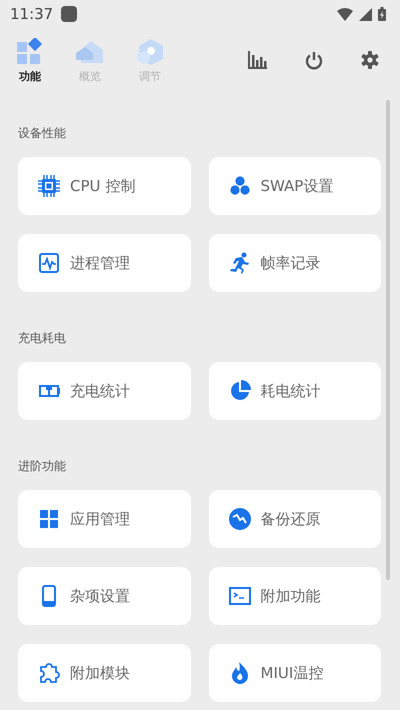 The height and width of the screenshot is (710, 400). What do you see at coordinates (239, 596) in the screenshot?
I see `terminal-icon` at bounding box center [239, 596].